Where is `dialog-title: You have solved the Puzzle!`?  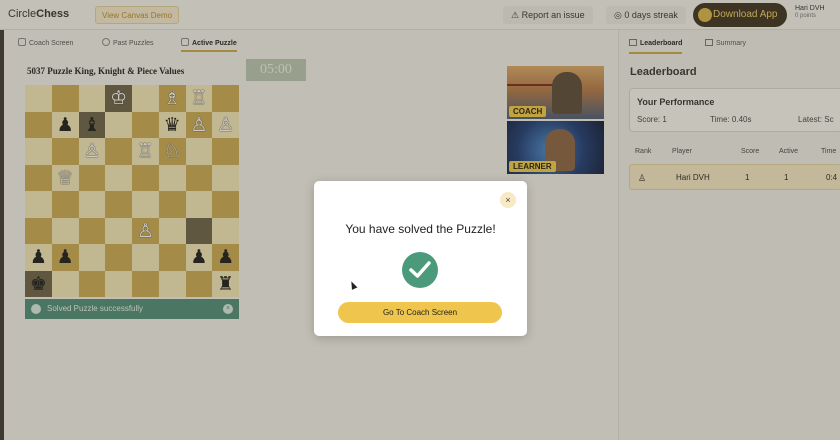
dialog-title: You have solved the Puzzle! is located at coordinates (420, 229).